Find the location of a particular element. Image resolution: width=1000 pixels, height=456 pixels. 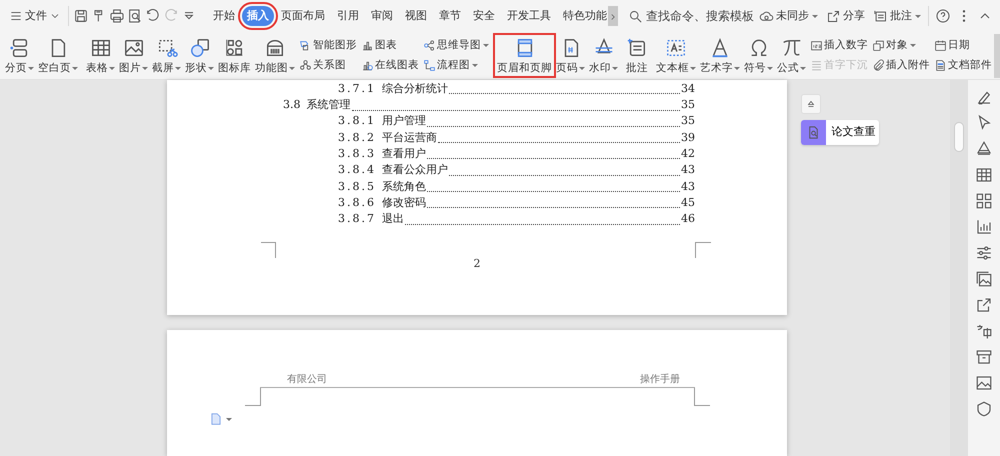

toc-page-number: 45 is located at coordinates (688, 202).